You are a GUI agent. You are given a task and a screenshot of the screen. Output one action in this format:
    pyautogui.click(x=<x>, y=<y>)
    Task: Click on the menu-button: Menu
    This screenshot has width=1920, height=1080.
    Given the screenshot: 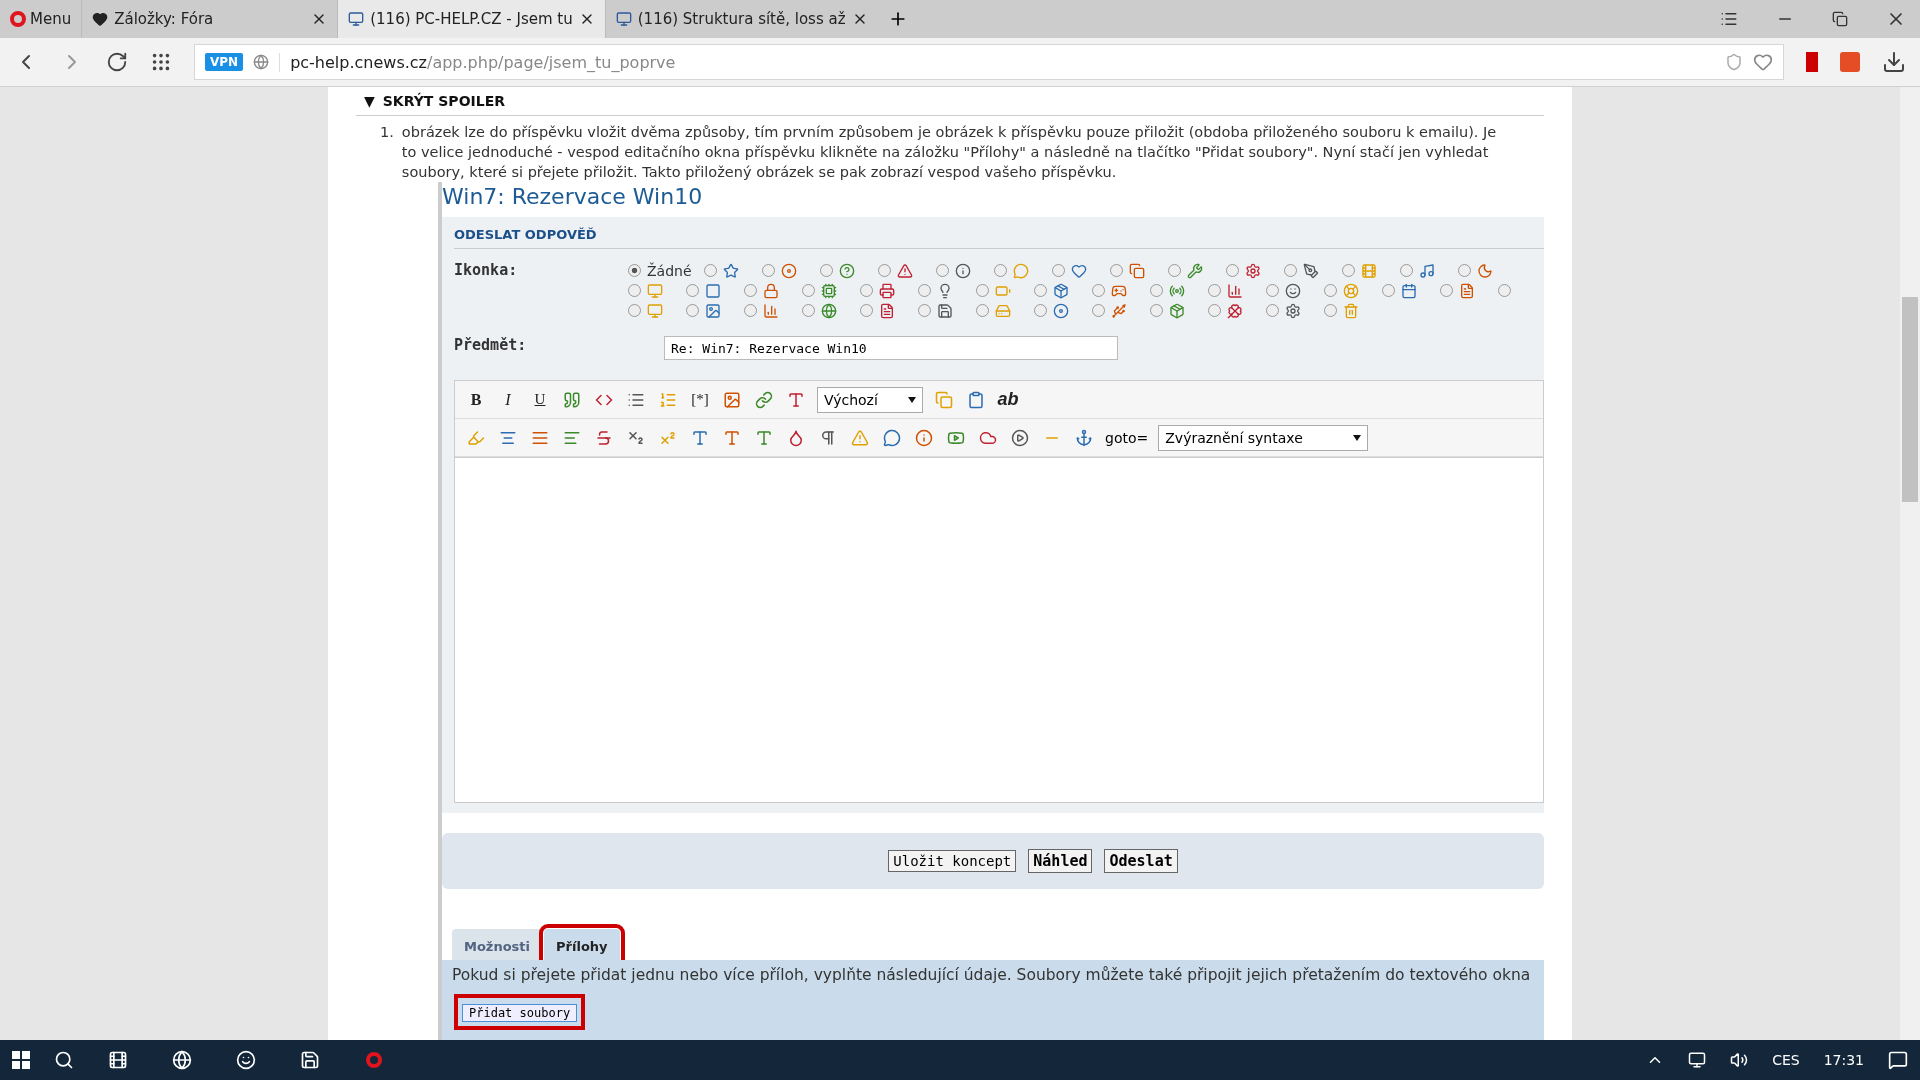 What is the action you would take?
    pyautogui.click(x=41, y=19)
    